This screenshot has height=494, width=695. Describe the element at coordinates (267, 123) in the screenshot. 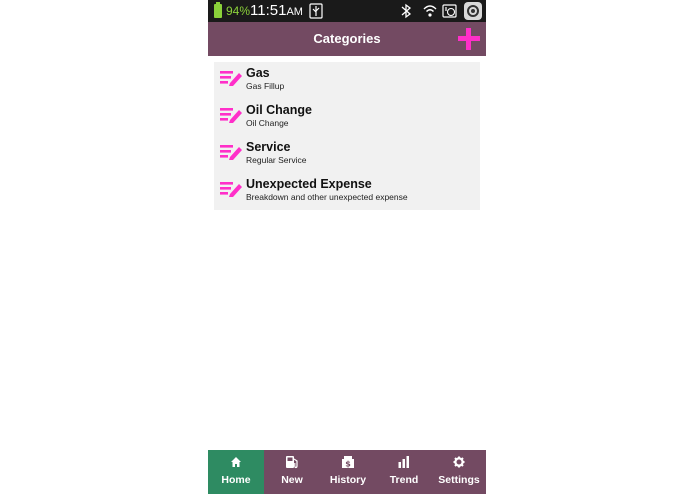

I see `item-subtitle: Oil Change` at that location.